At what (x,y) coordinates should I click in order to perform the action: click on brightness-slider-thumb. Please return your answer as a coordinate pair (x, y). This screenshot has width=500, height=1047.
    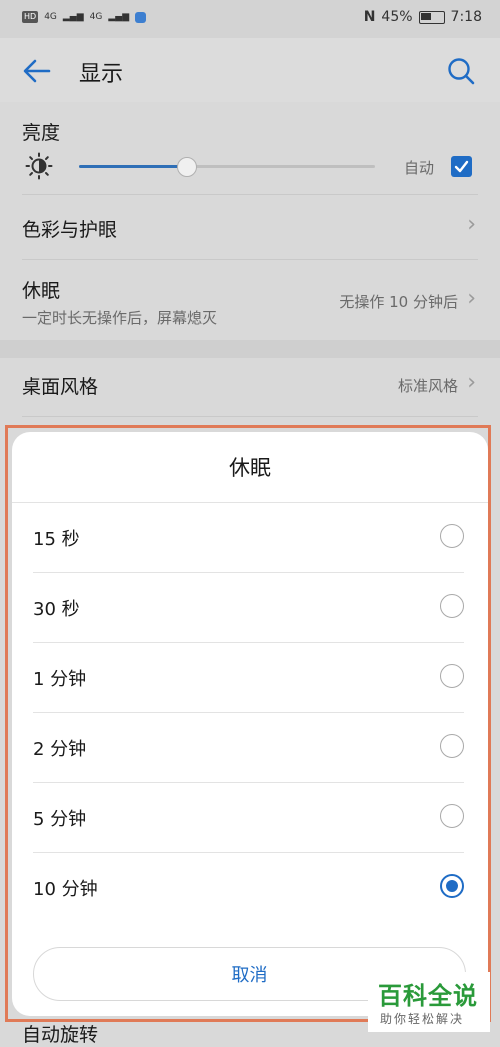
    Looking at the image, I should click on (186, 167).